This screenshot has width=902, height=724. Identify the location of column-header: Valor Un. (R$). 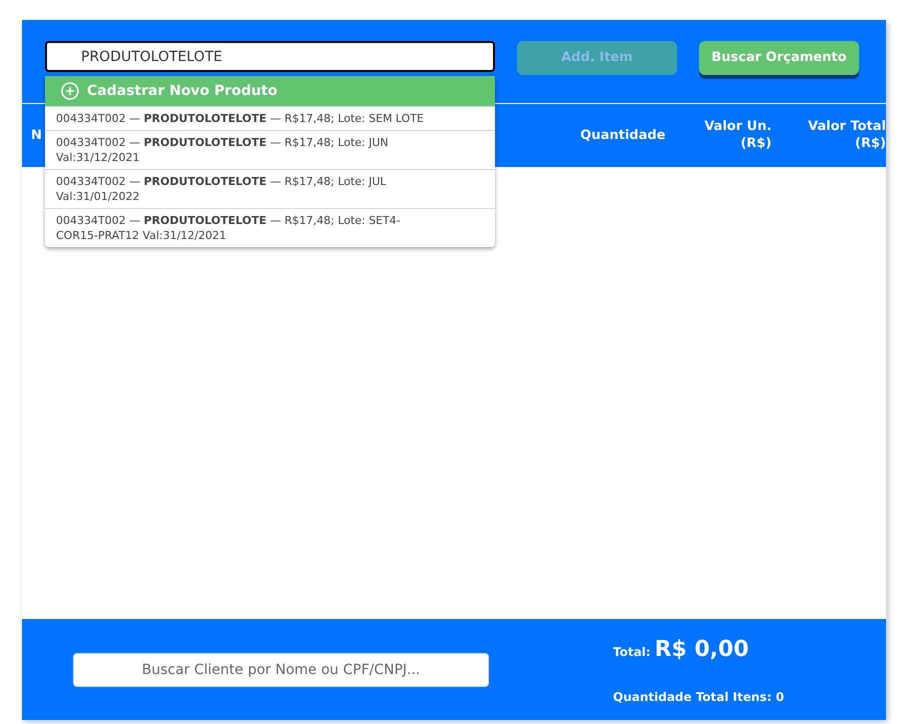
(737, 135).